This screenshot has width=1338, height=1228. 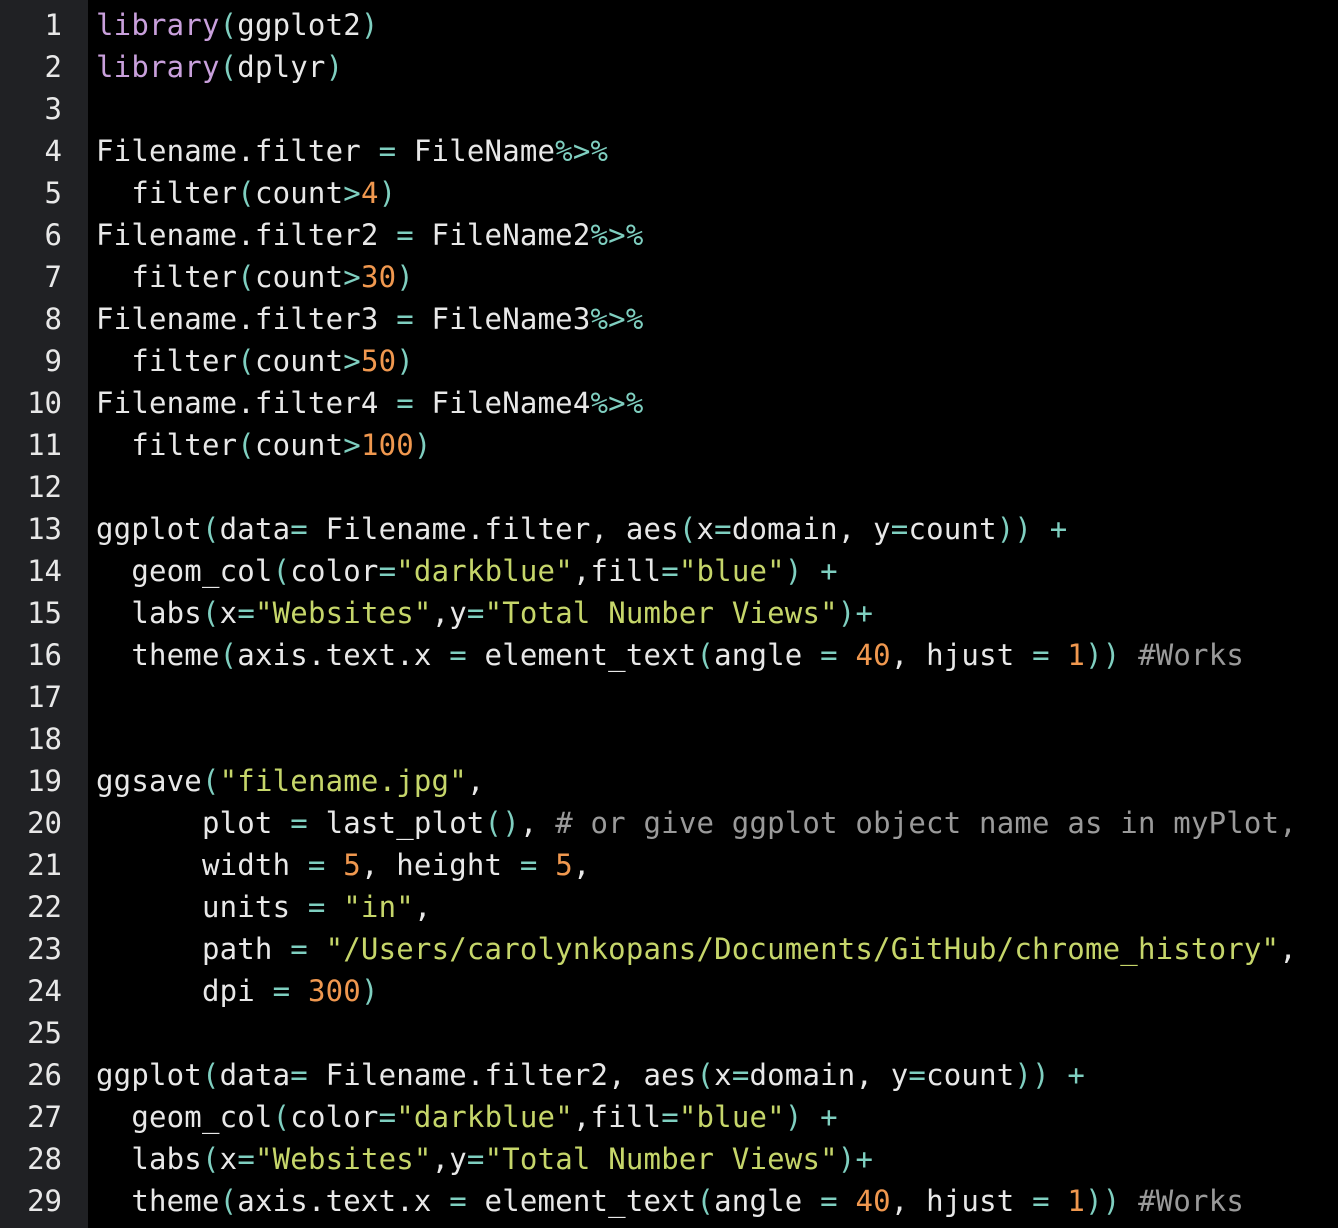 I want to click on line-number: 2, so click(x=53, y=67).